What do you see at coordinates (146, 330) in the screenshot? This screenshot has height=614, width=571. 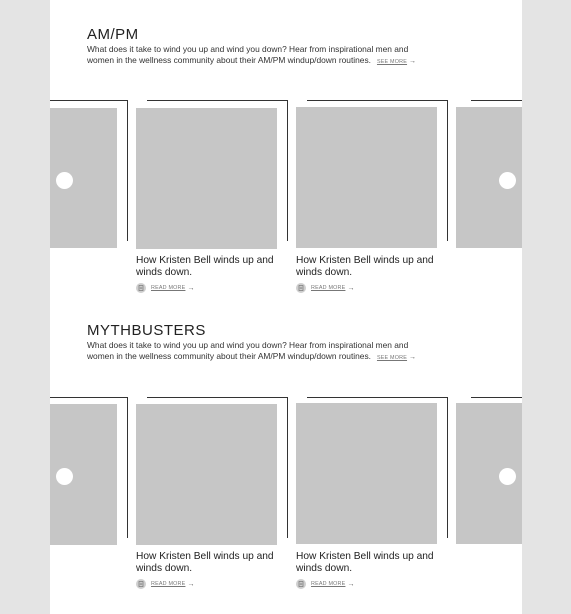 I see `section-title: MYTHBUSTERS` at bounding box center [146, 330].